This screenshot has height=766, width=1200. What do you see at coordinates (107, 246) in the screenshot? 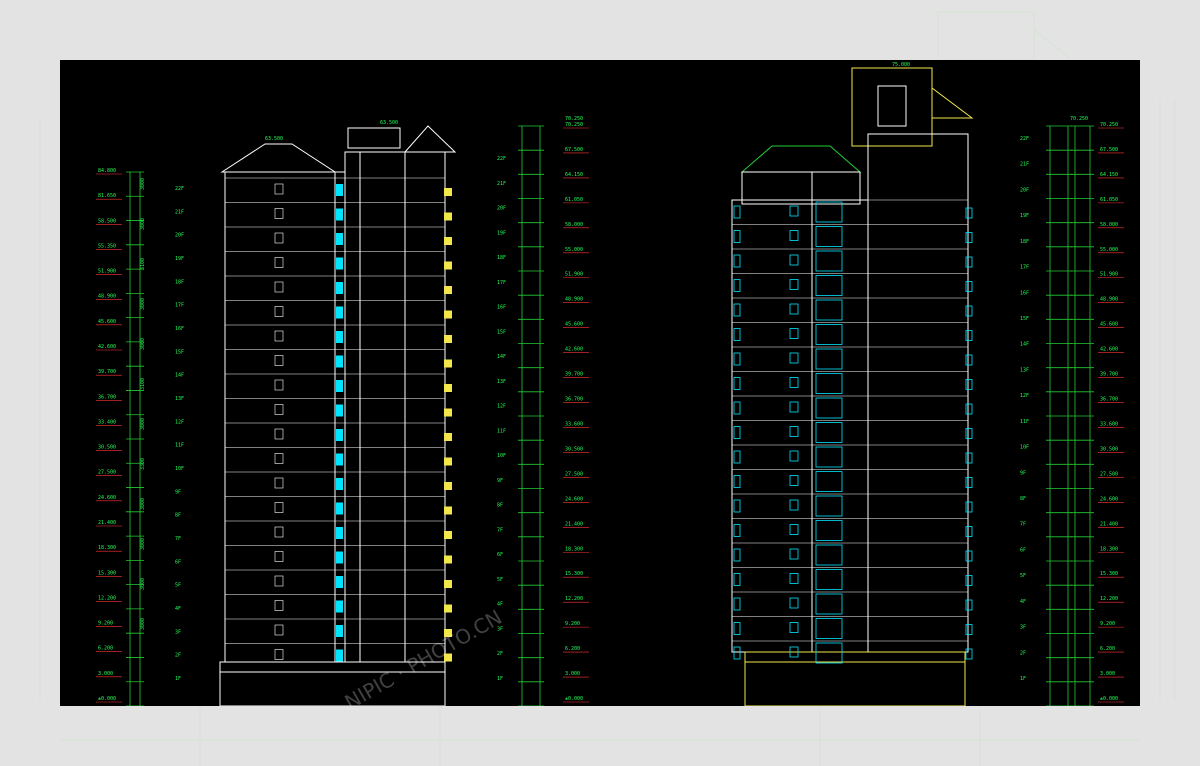
I see `left-elevation-value: 55.350` at bounding box center [107, 246].